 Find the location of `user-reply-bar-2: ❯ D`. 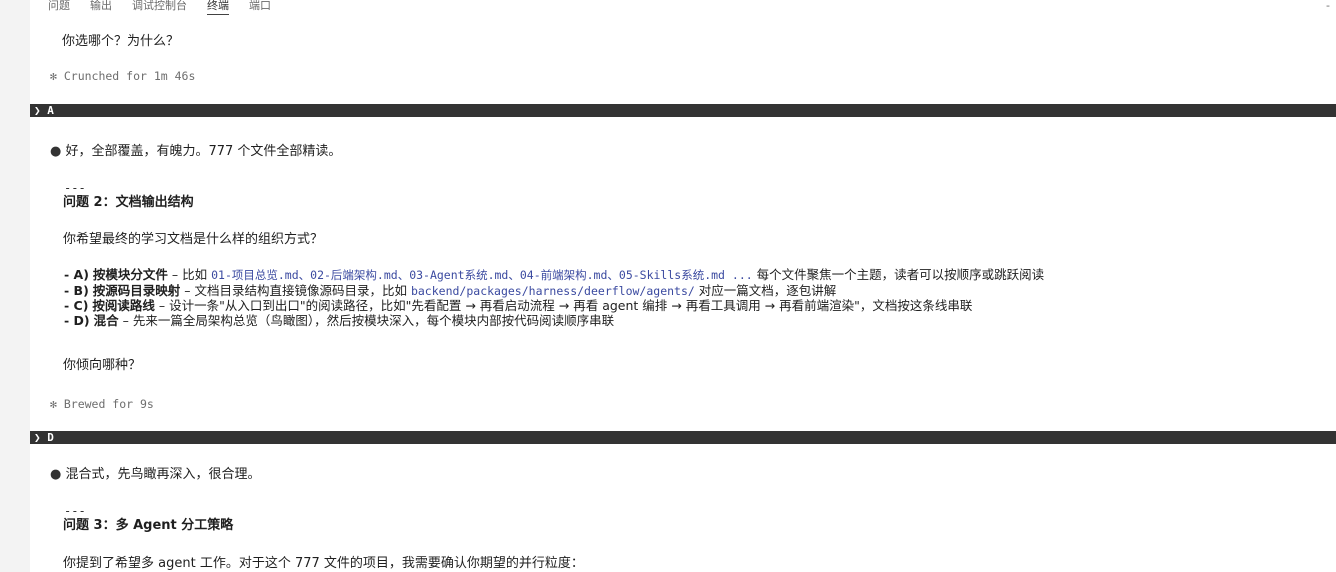

user-reply-bar-2: ❯ D is located at coordinates (683, 437).